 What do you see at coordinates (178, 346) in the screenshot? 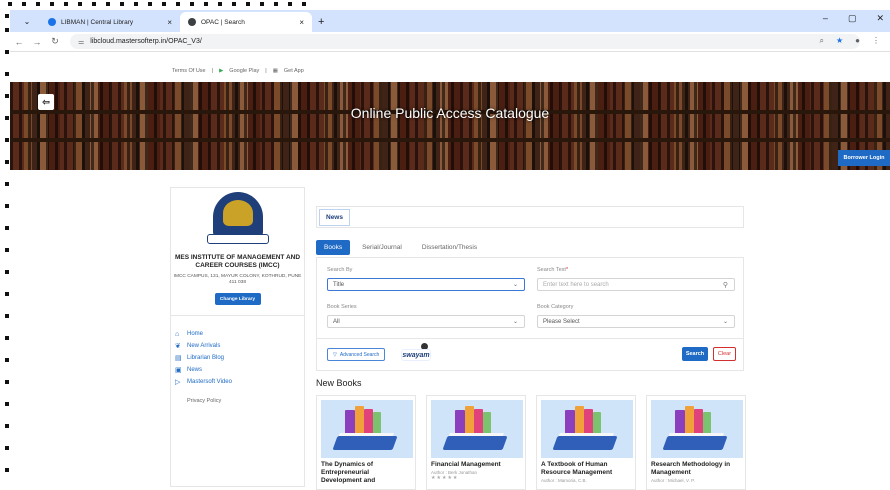
I see `gift-icon: ❦` at bounding box center [178, 346].